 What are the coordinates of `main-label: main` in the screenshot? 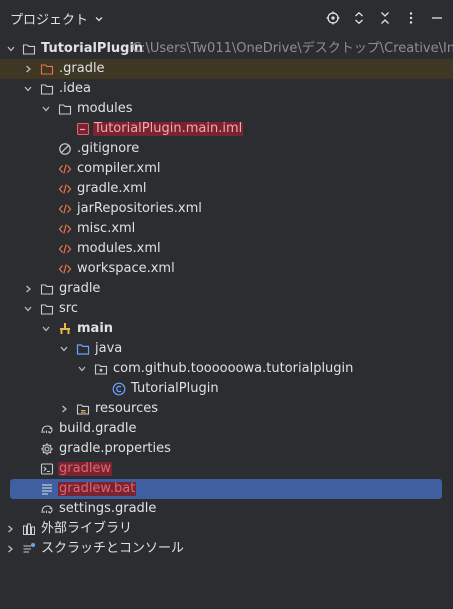 It's located at (95, 328).